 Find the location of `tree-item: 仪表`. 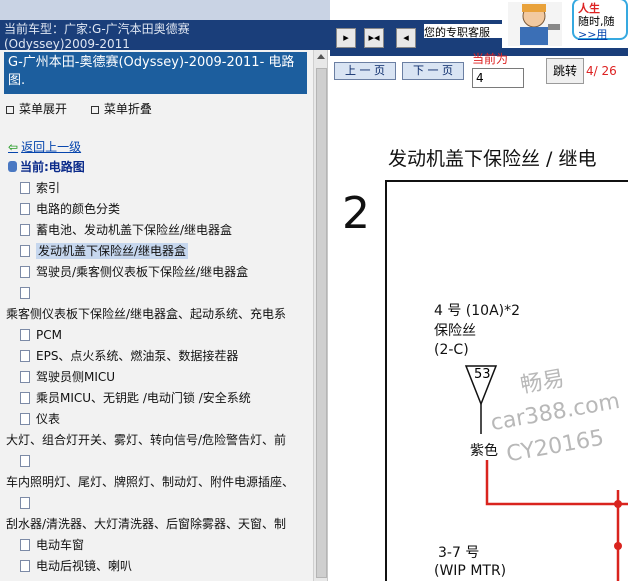

tree-item: 仪表 is located at coordinates (159, 419).